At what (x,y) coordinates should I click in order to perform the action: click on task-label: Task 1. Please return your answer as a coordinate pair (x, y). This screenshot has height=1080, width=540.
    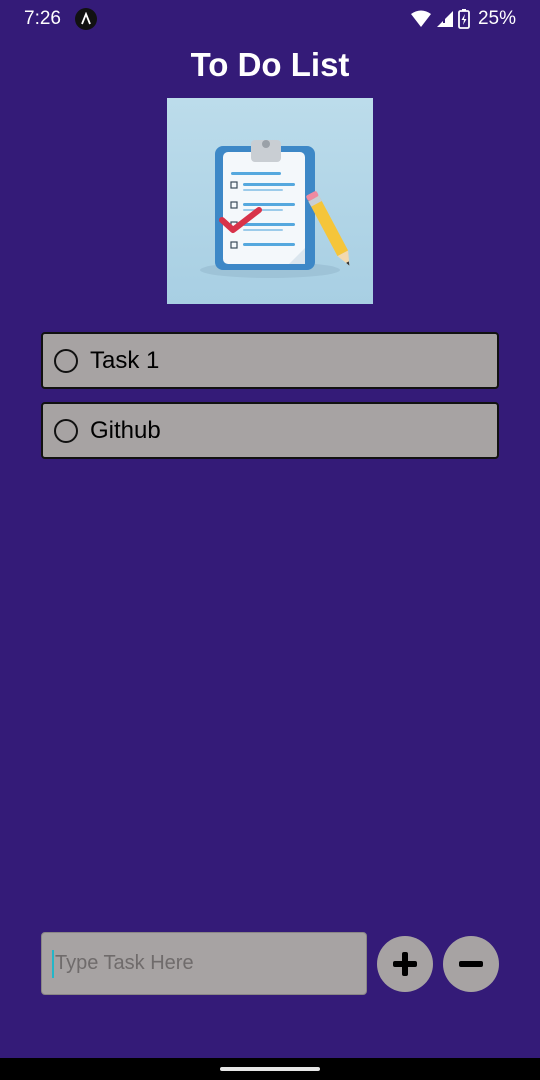
    Looking at the image, I should click on (125, 360).